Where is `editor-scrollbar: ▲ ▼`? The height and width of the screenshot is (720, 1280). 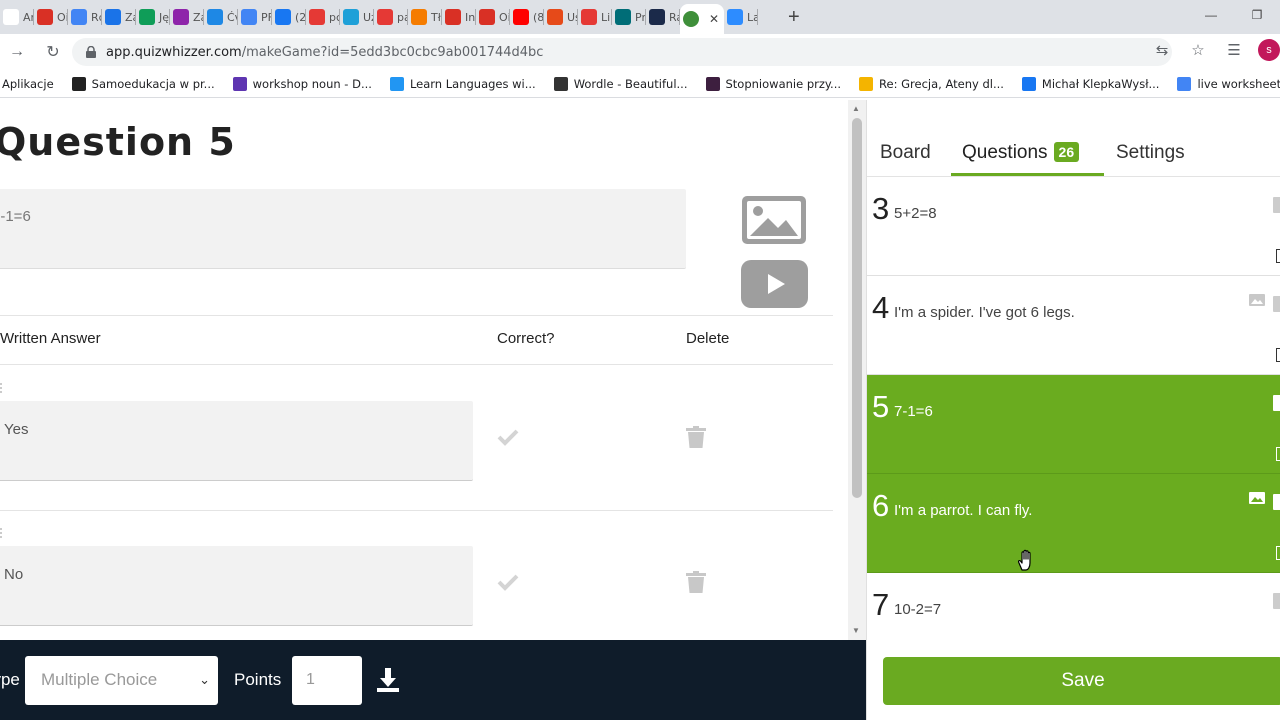
editor-scrollbar: ▲ ▼ is located at coordinates (857, 370).